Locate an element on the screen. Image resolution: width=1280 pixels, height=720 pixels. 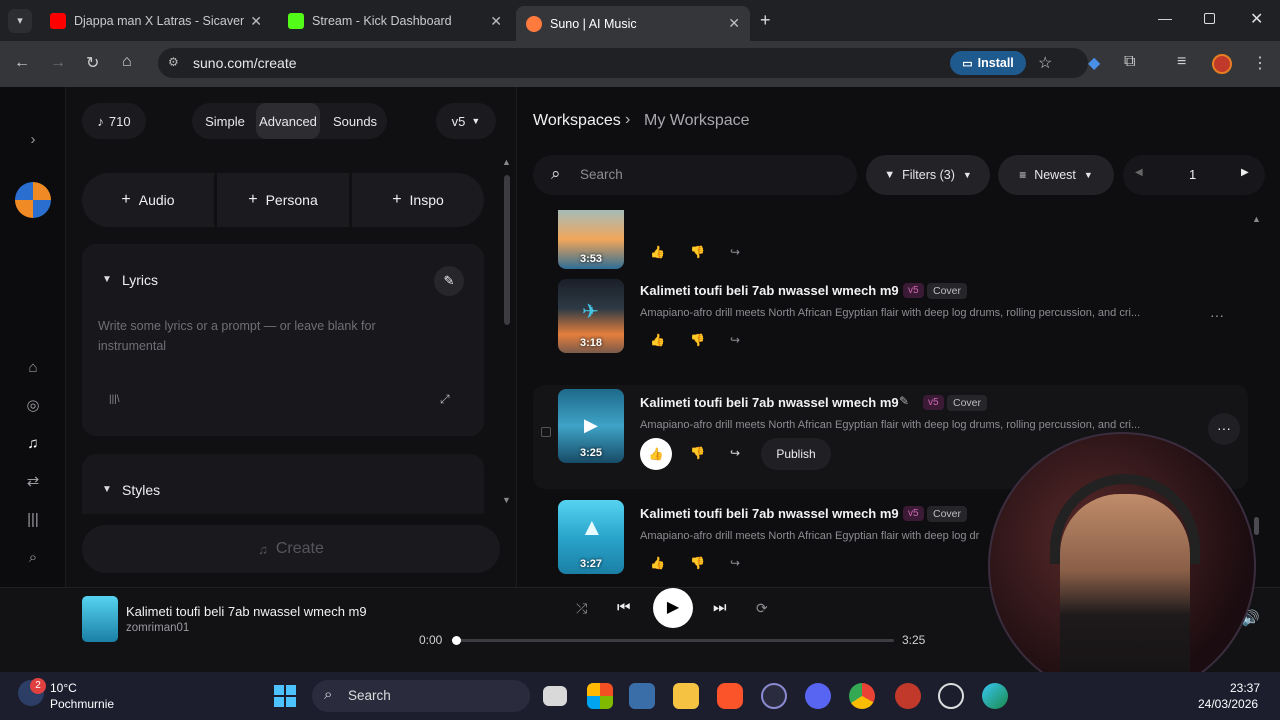
like-button: 👍 is located at coordinates (656, 454).